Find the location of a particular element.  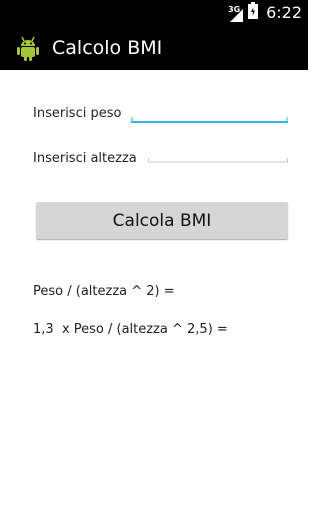

new-bmi-formula-result: 1,3 x Peso / (altezza ^ 2,5) = is located at coordinates (130, 329).